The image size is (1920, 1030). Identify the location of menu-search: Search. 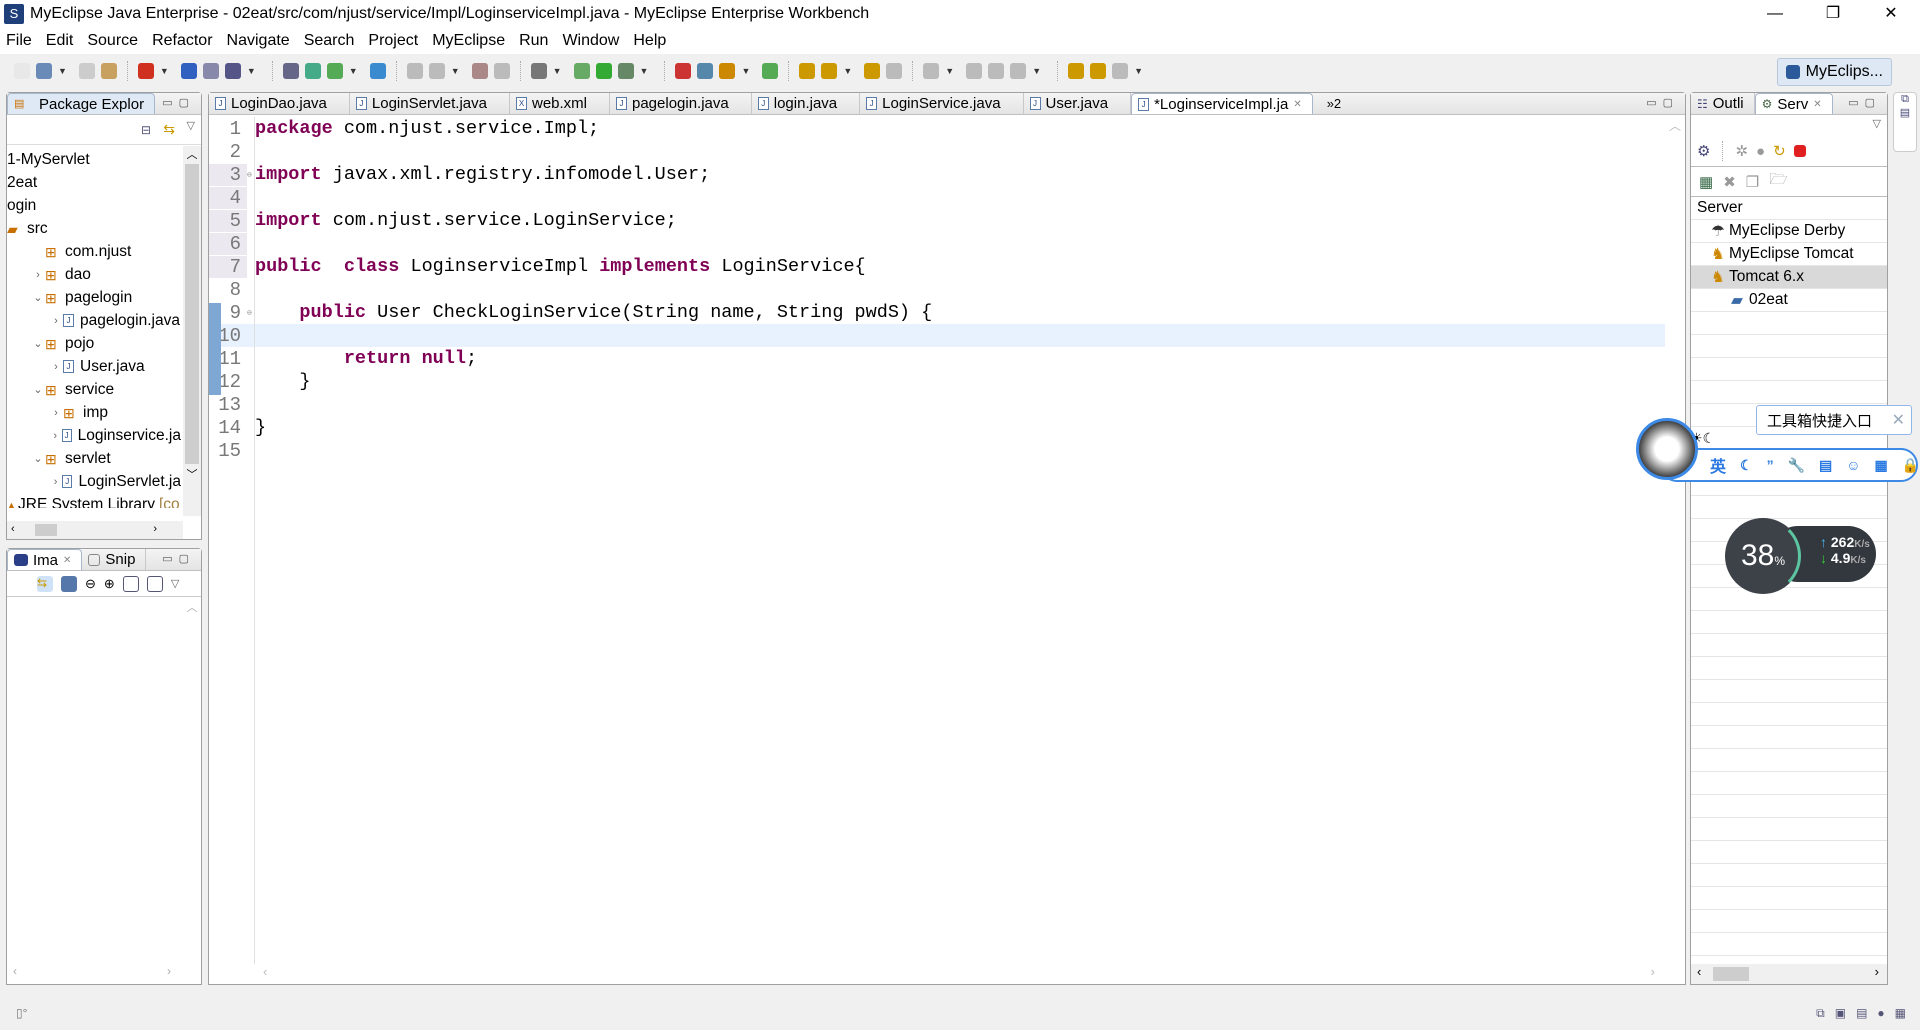
(329, 41).